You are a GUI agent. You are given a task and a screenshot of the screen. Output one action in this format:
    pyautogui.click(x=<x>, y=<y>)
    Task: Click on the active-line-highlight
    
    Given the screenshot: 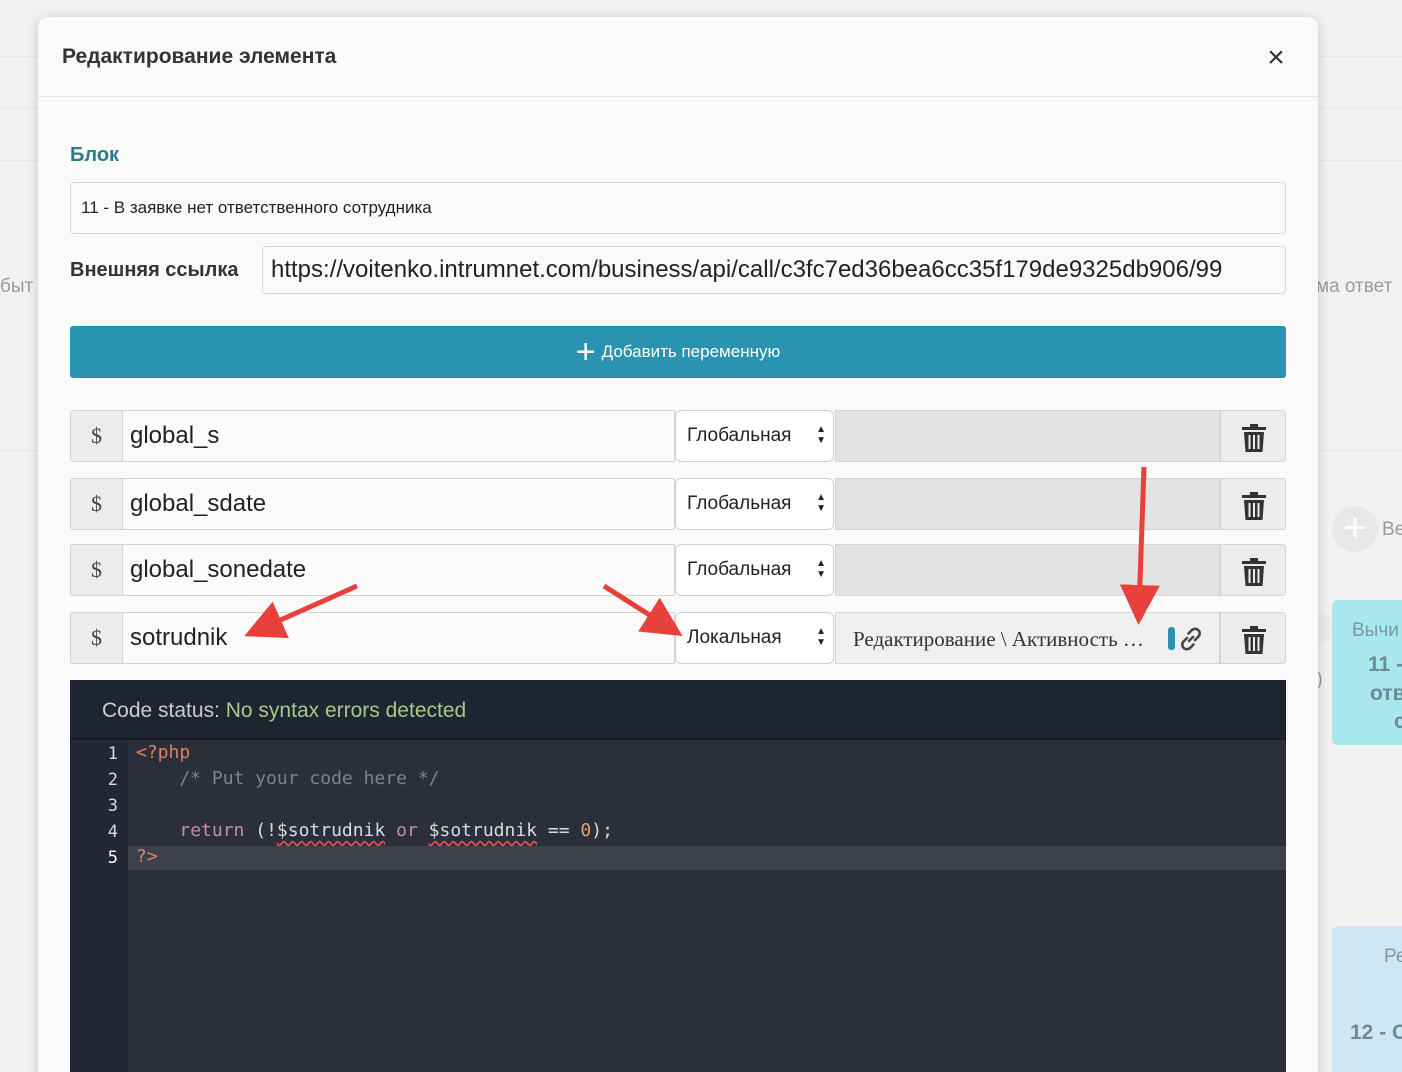 What is the action you would take?
    pyautogui.click(x=678, y=858)
    